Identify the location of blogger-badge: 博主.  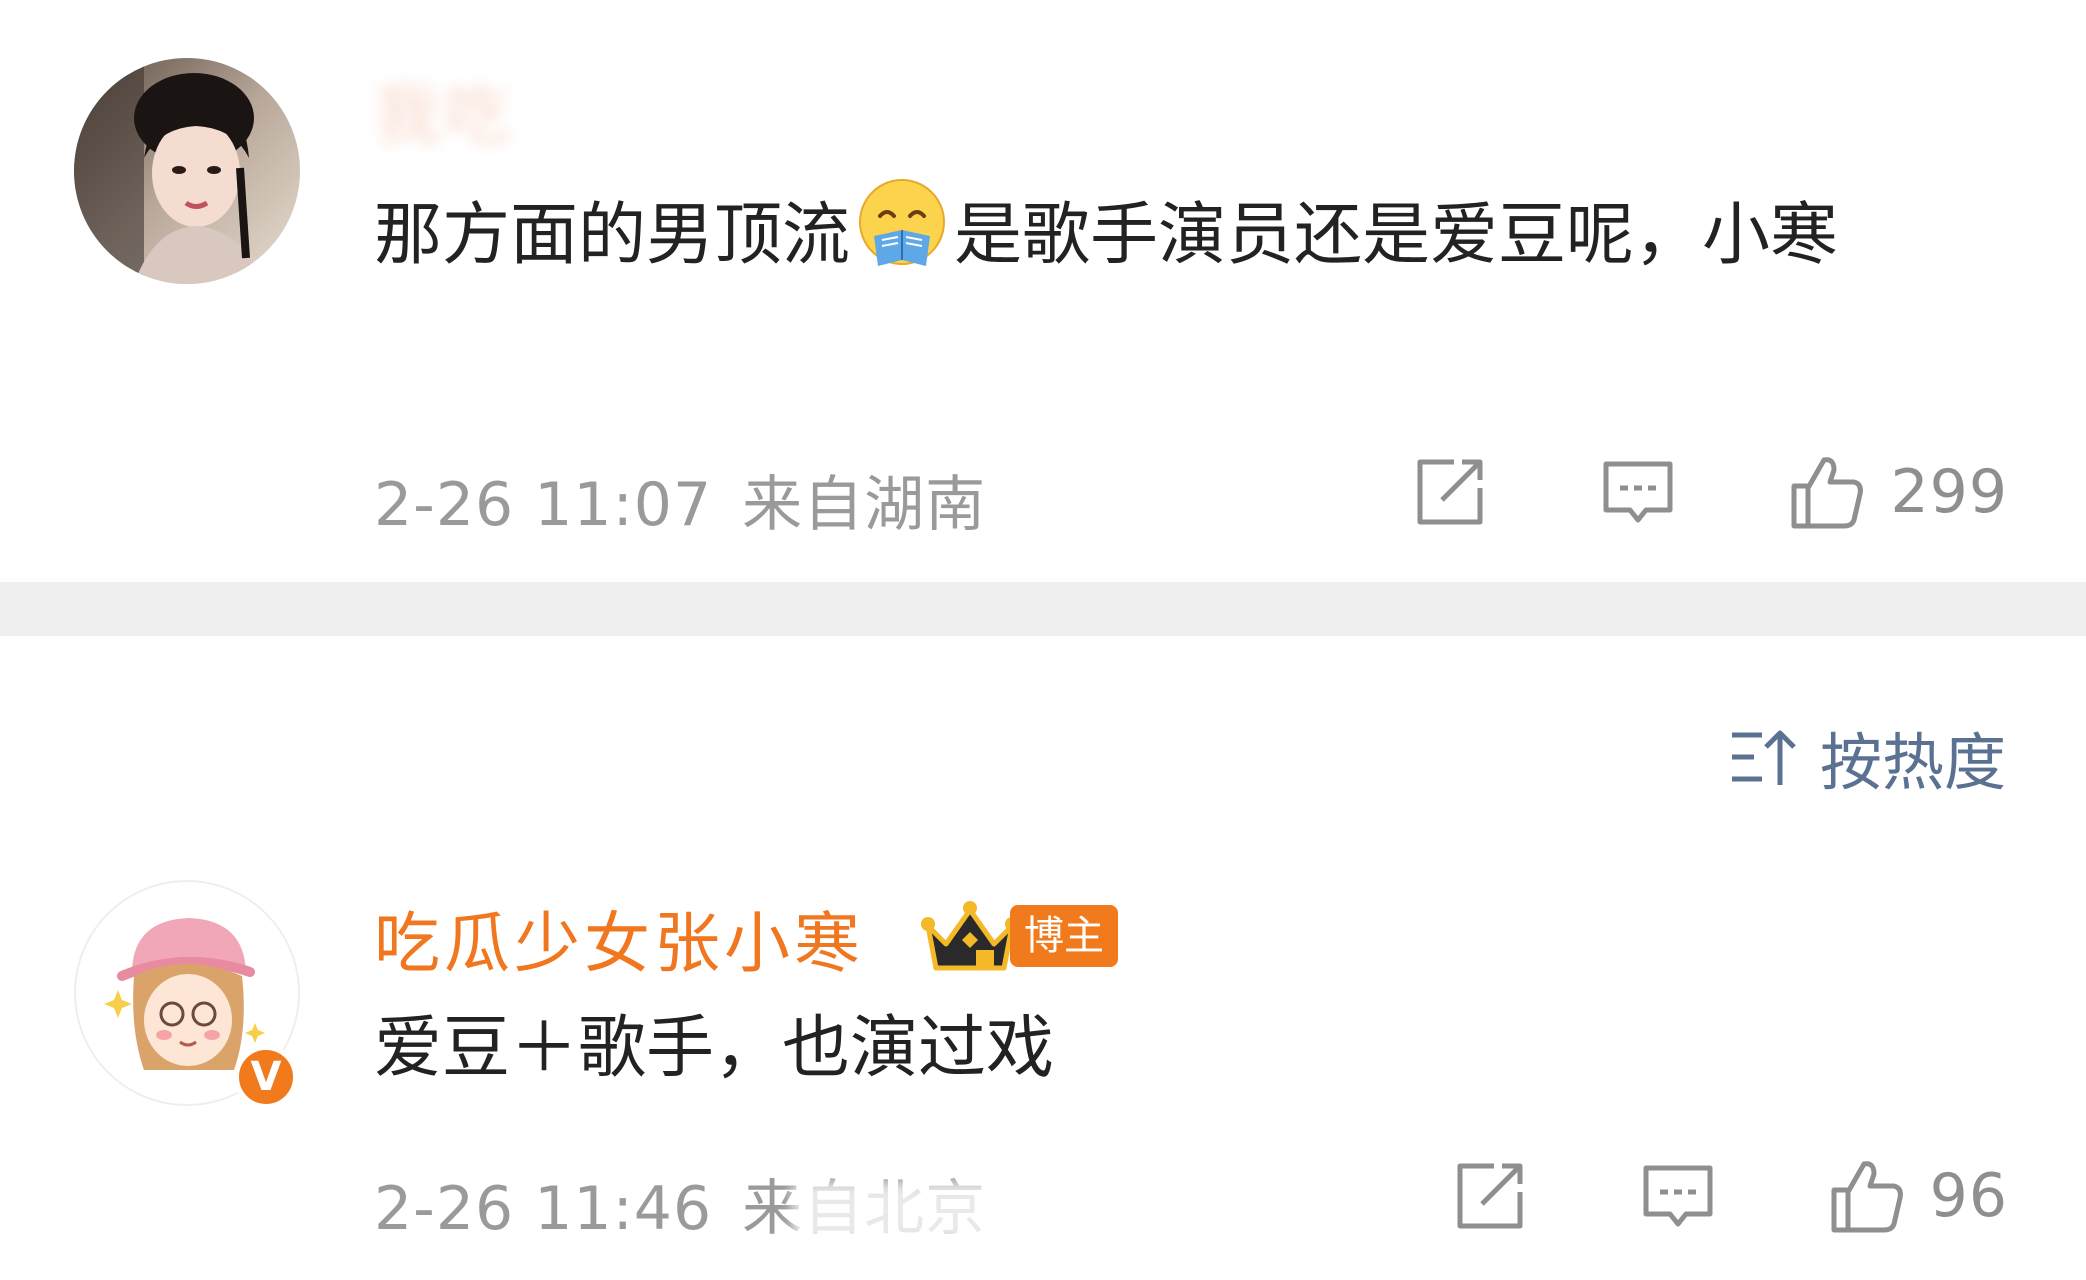
(1019, 936).